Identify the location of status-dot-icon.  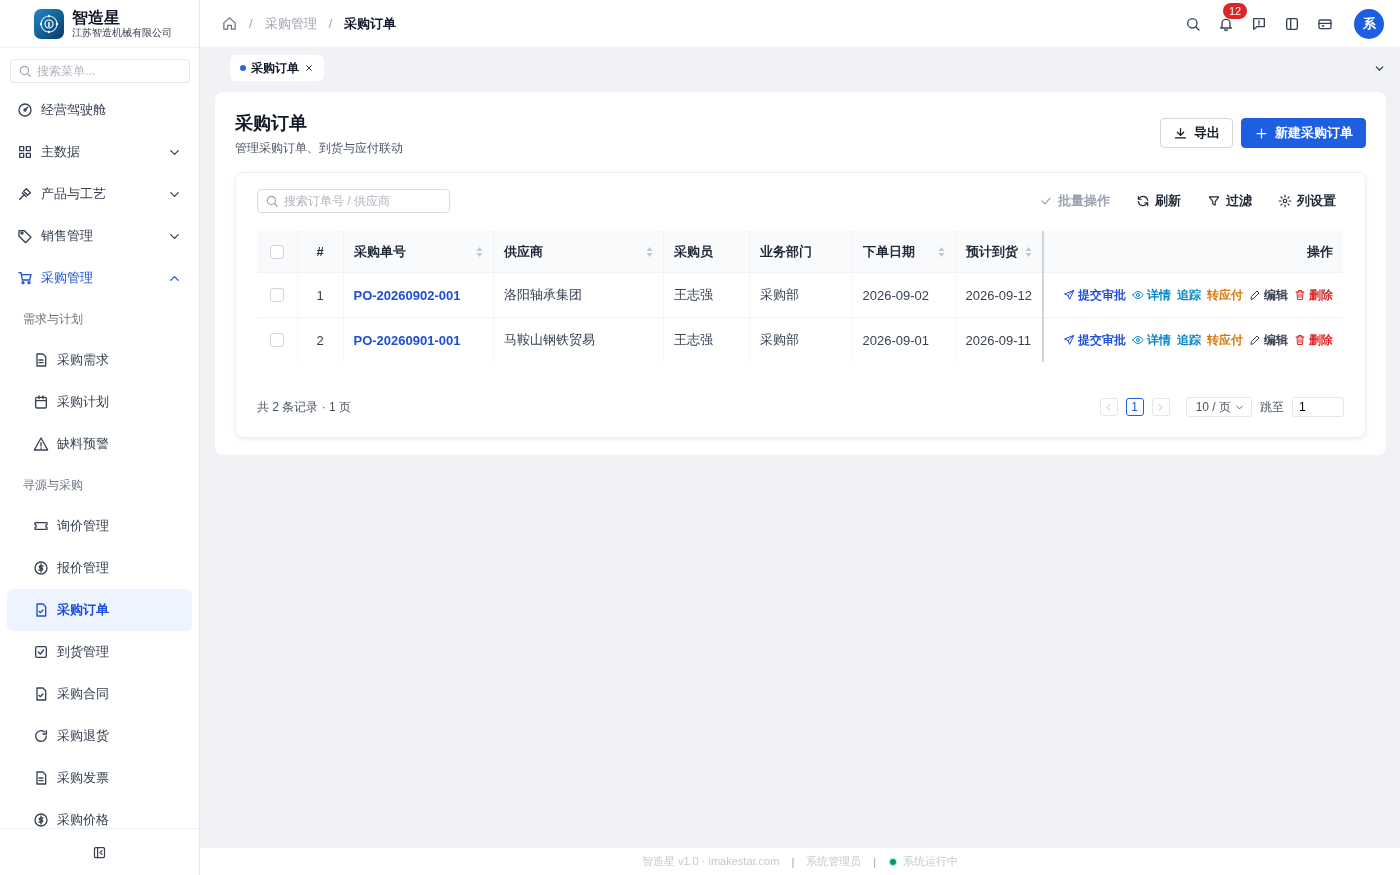
(893, 861).